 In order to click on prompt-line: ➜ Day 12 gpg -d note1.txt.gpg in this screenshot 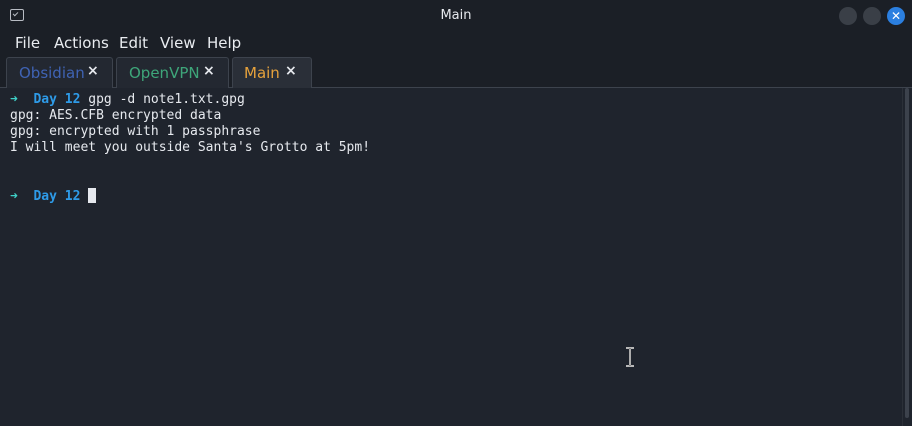, I will do `click(127, 99)`.